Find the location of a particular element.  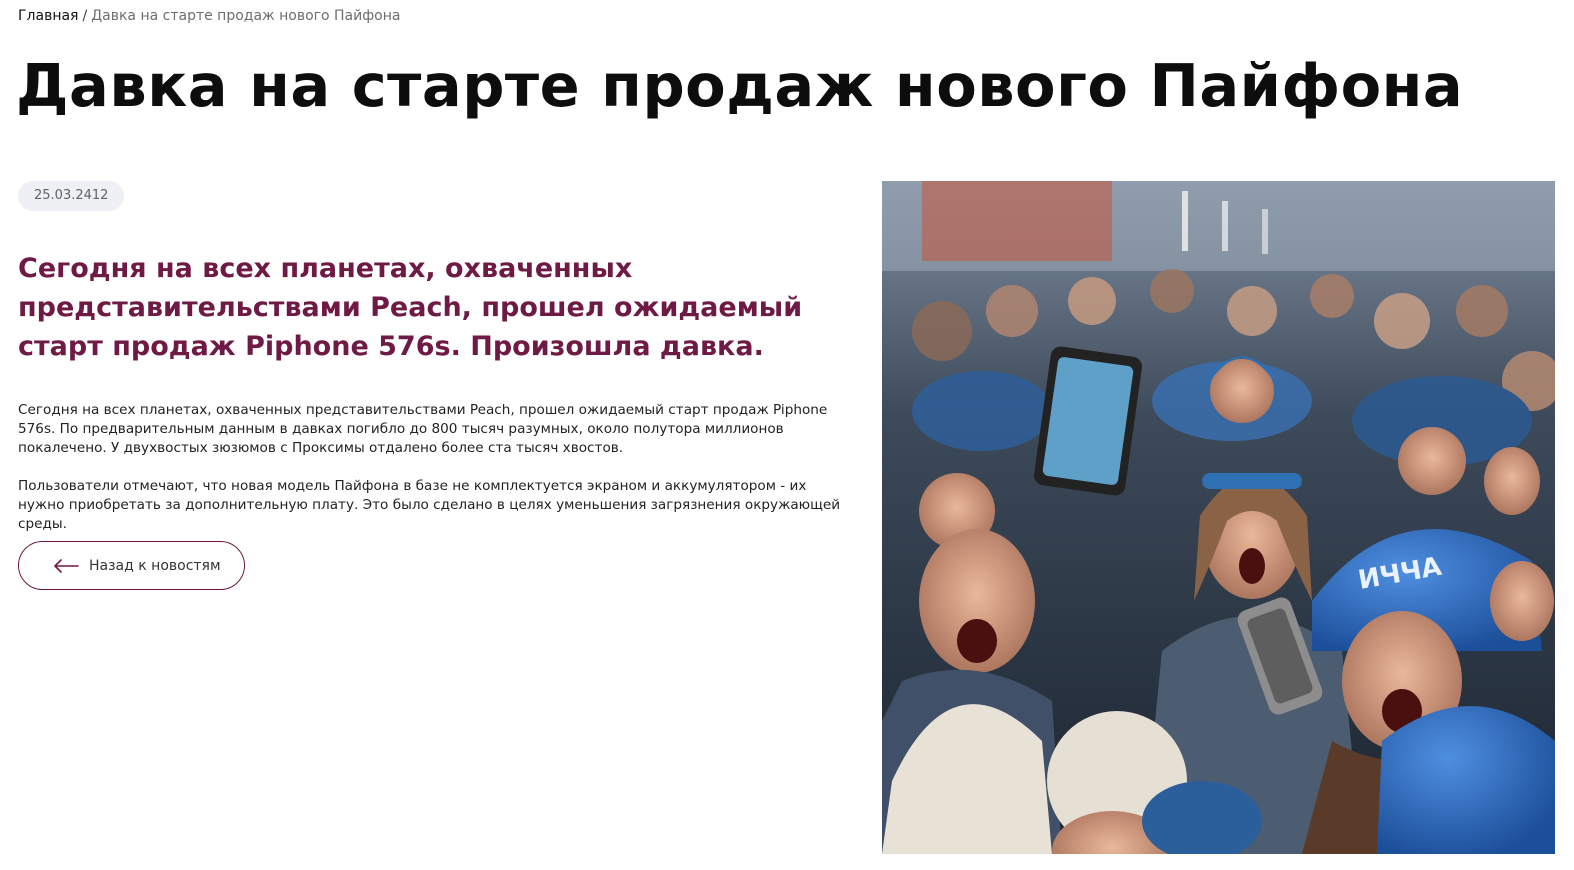

back-to-news-button: Назад к новостям is located at coordinates (131, 565).